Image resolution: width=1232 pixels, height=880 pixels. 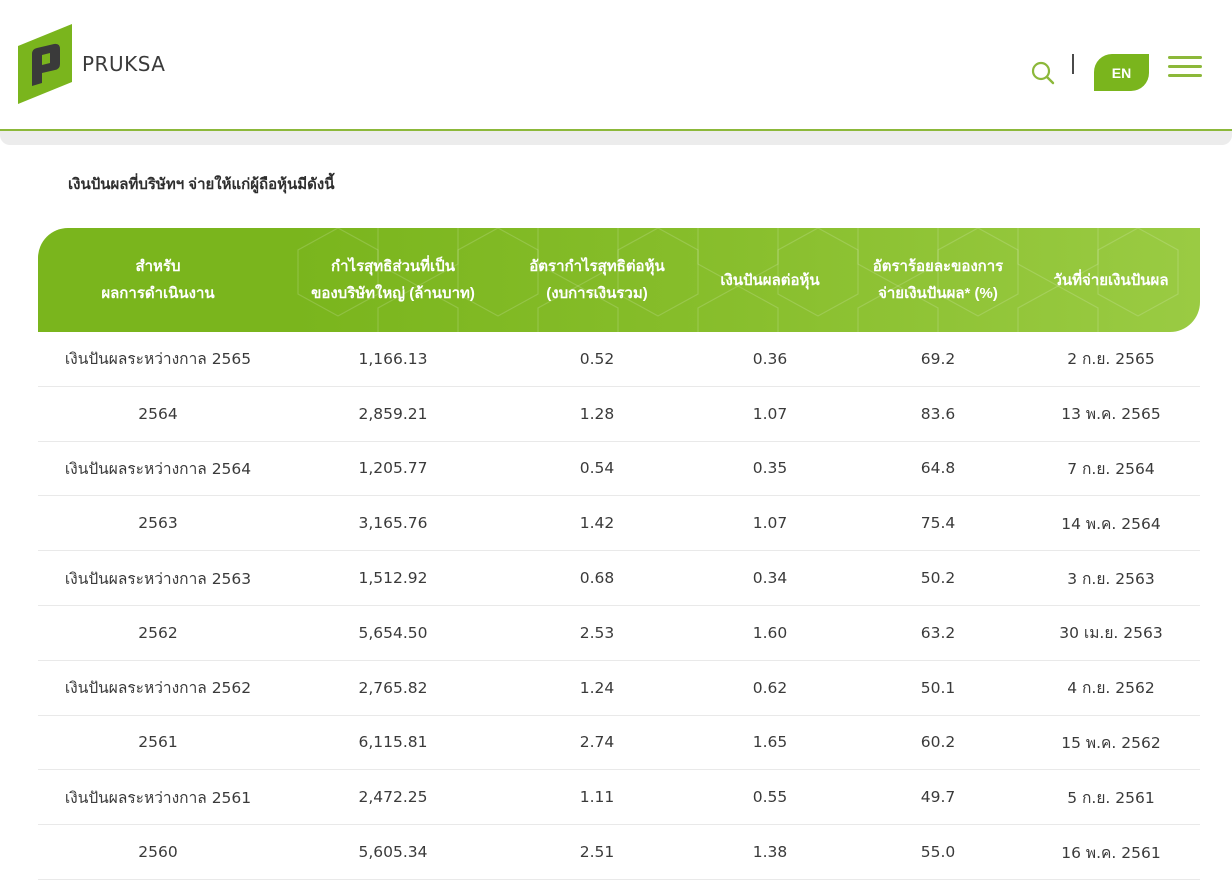 What do you see at coordinates (597, 852) in the screenshot?
I see `cell-eps: 2.51` at bounding box center [597, 852].